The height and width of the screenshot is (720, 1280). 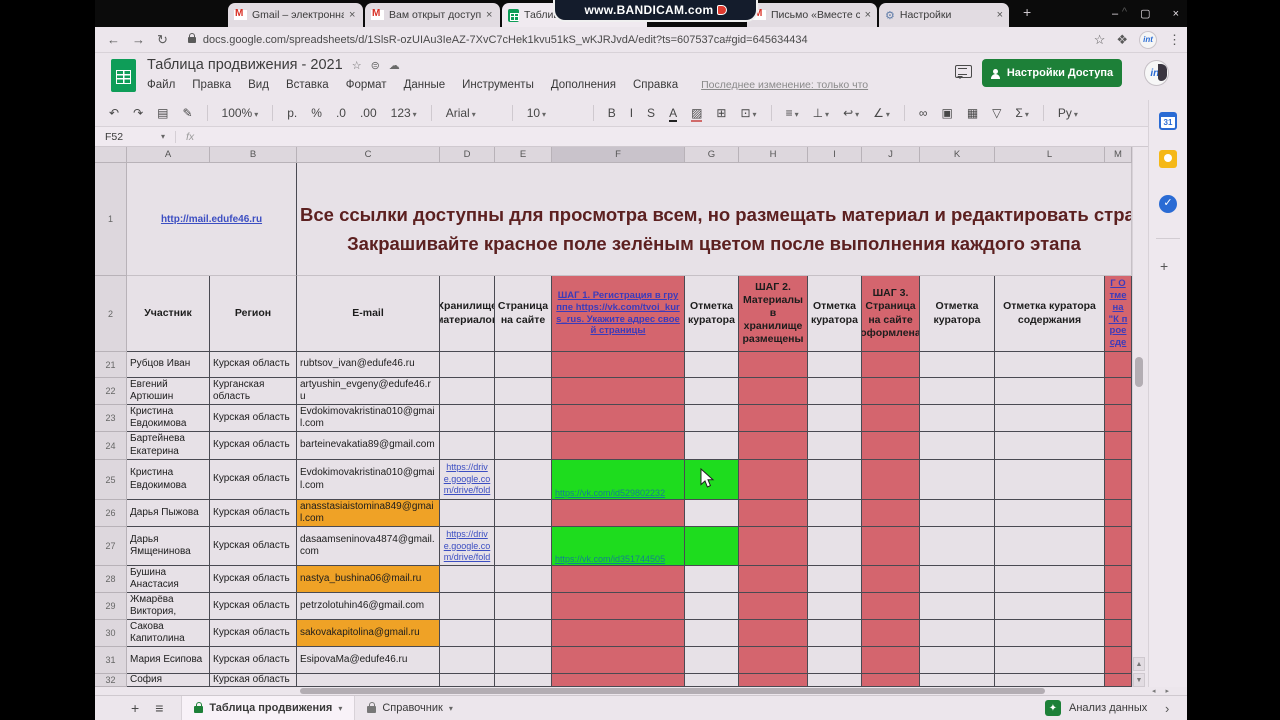 I want to click on cell-E32, so click(x=523, y=680).